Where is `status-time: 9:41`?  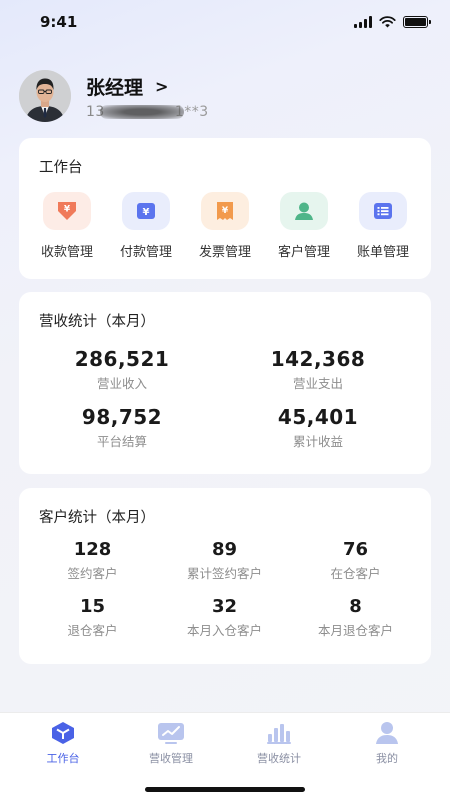 status-time: 9:41 is located at coordinates (59, 22).